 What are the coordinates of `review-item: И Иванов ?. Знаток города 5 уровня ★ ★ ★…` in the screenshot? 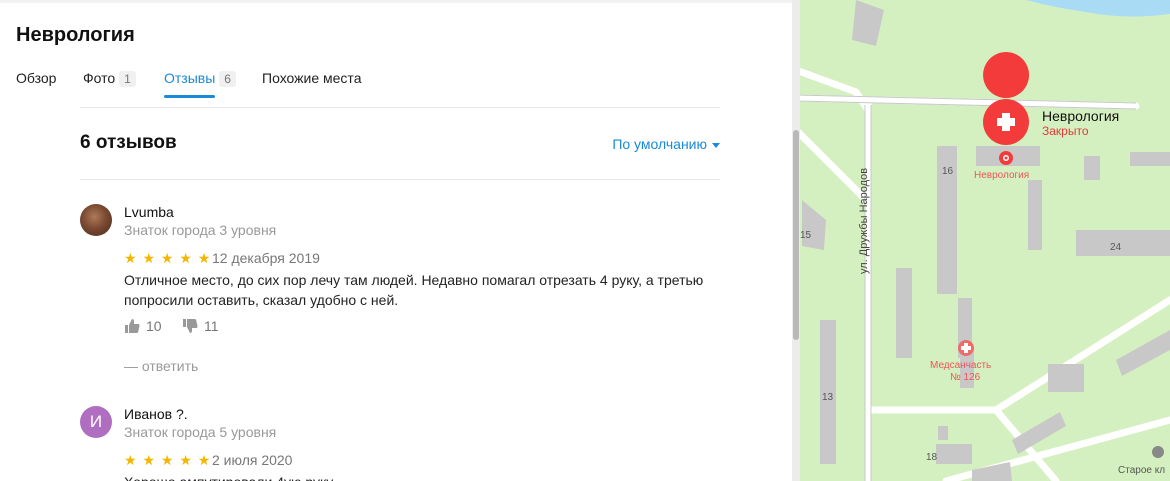 It's located at (400, 443).